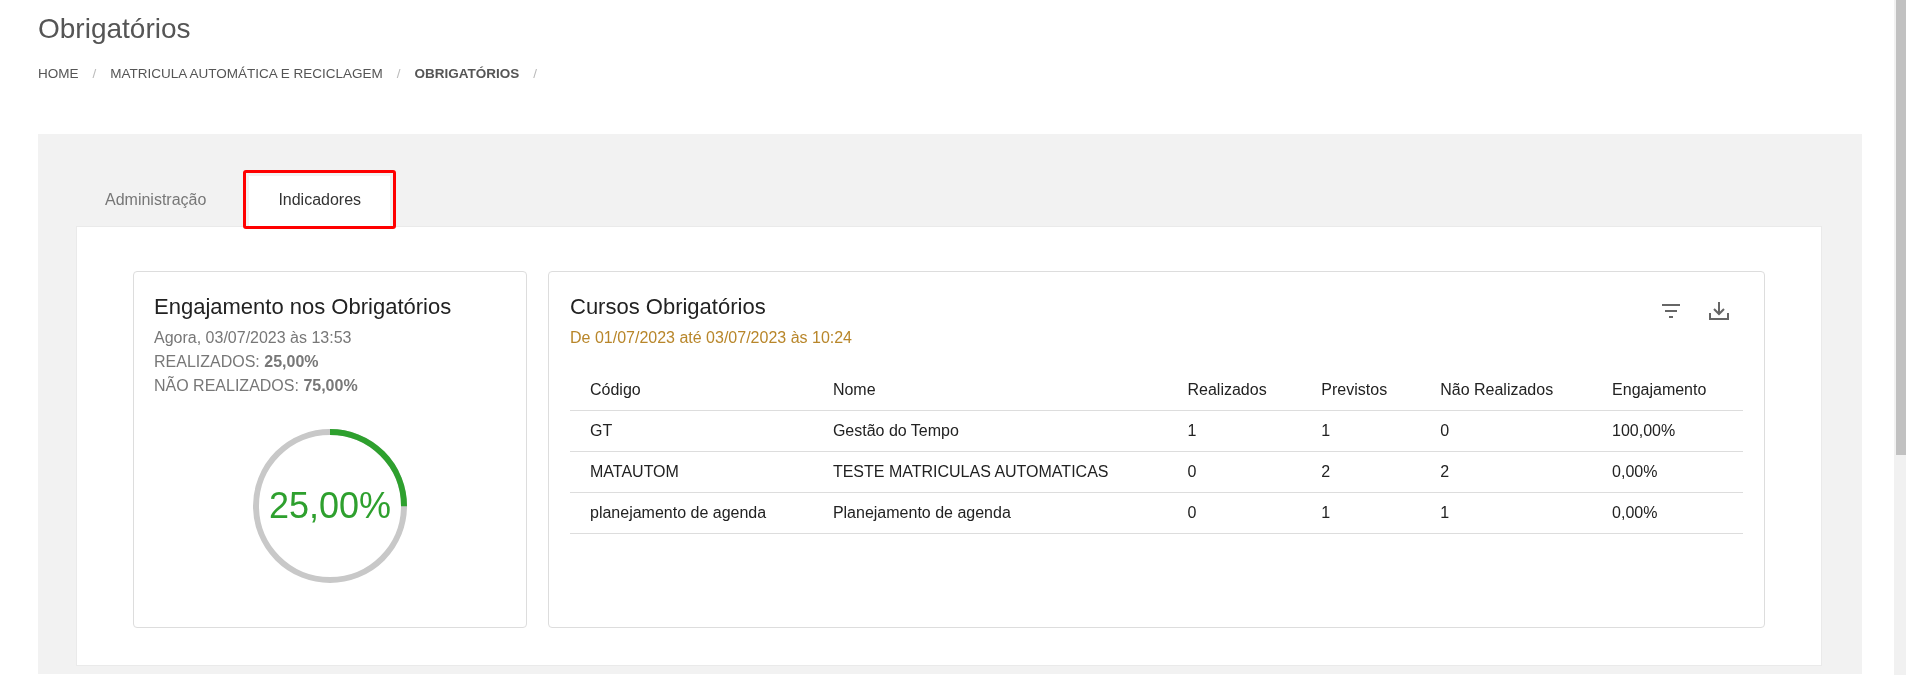 The width and height of the screenshot is (1906, 675). I want to click on card-title: Cursos Obrigatórios, so click(668, 307).